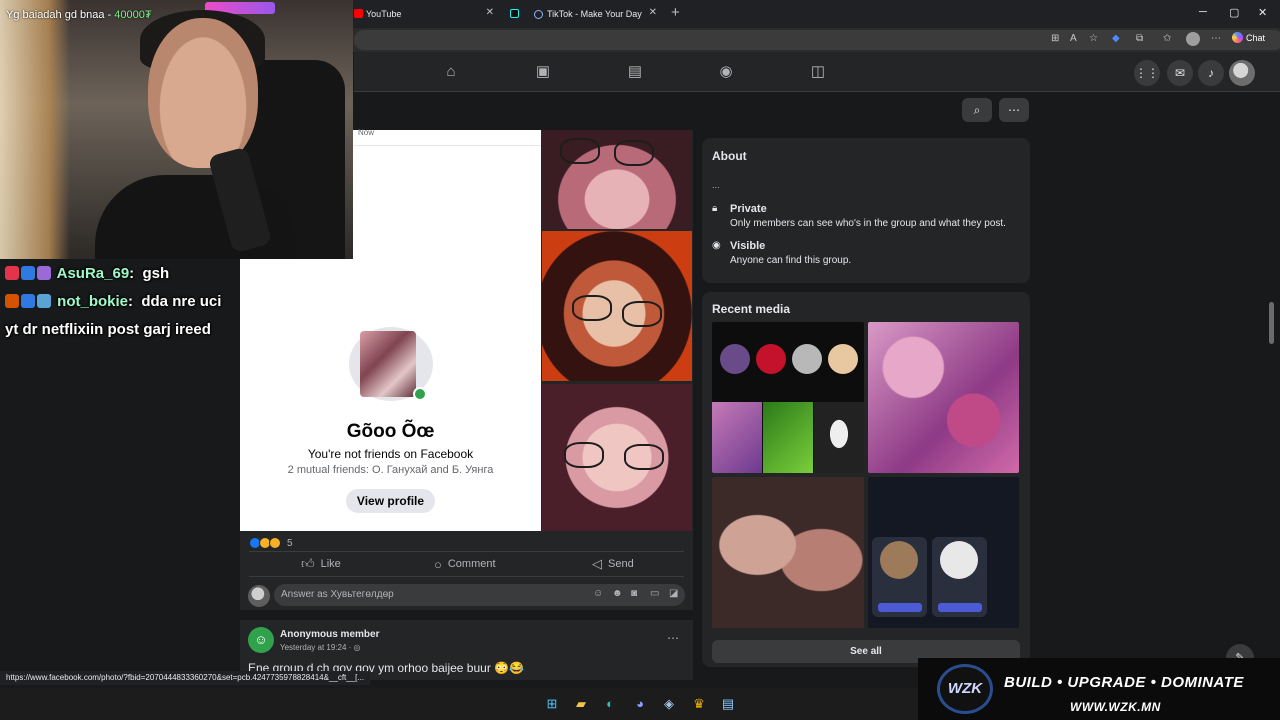  I want to click on file-explorer-icon: ▰, so click(581, 704).